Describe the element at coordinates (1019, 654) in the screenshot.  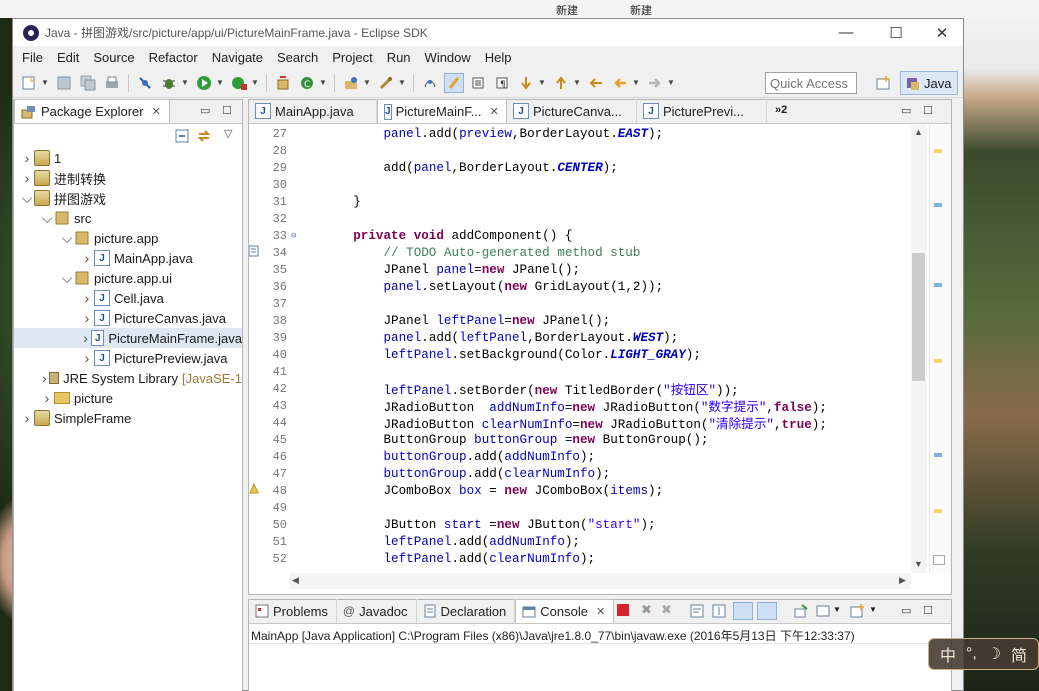
I see `ime-simplified: 简` at that location.